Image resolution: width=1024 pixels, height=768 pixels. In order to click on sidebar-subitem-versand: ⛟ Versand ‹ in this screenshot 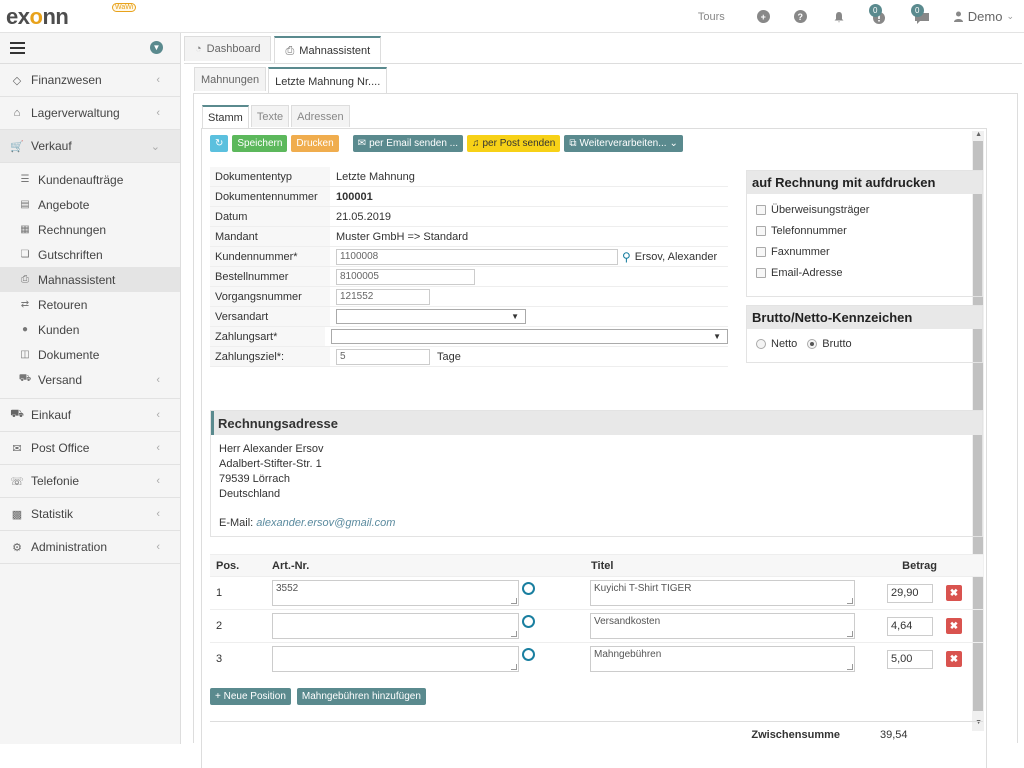, I will do `click(90, 379)`.